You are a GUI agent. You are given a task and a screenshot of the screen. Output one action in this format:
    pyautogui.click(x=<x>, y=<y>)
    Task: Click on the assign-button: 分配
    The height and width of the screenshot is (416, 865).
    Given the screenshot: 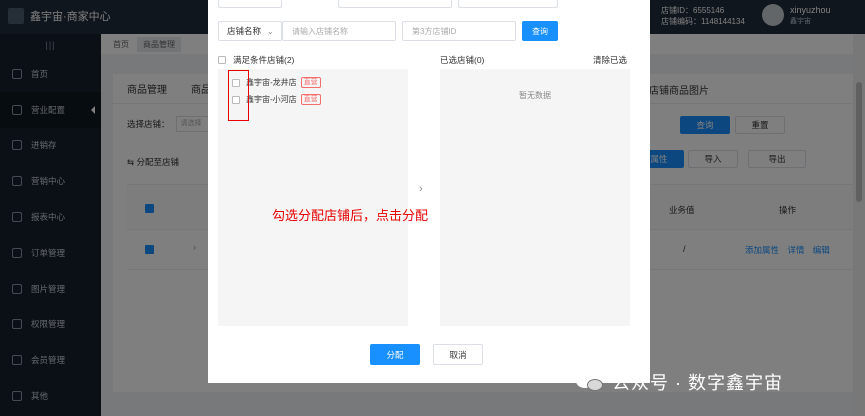 What is the action you would take?
    pyautogui.click(x=395, y=354)
    